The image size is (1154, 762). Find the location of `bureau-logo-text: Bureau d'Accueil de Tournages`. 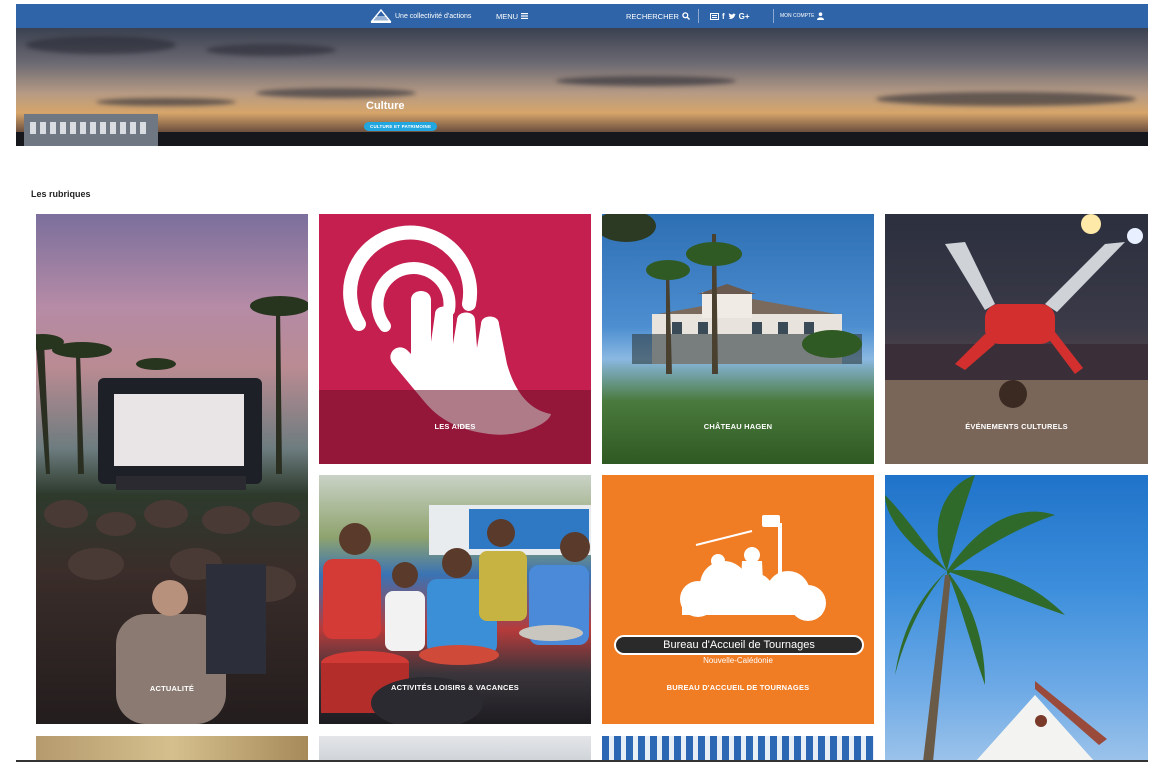

bureau-logo-text: Bureau d'Accueil de Tournages is located at coordinates (739, 645).